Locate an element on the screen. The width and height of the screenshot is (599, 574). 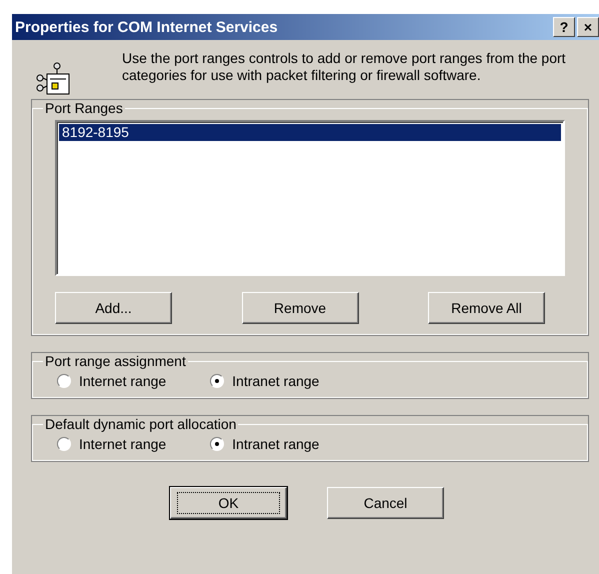
dialog-button: OK is located at coordinates (228, 503).